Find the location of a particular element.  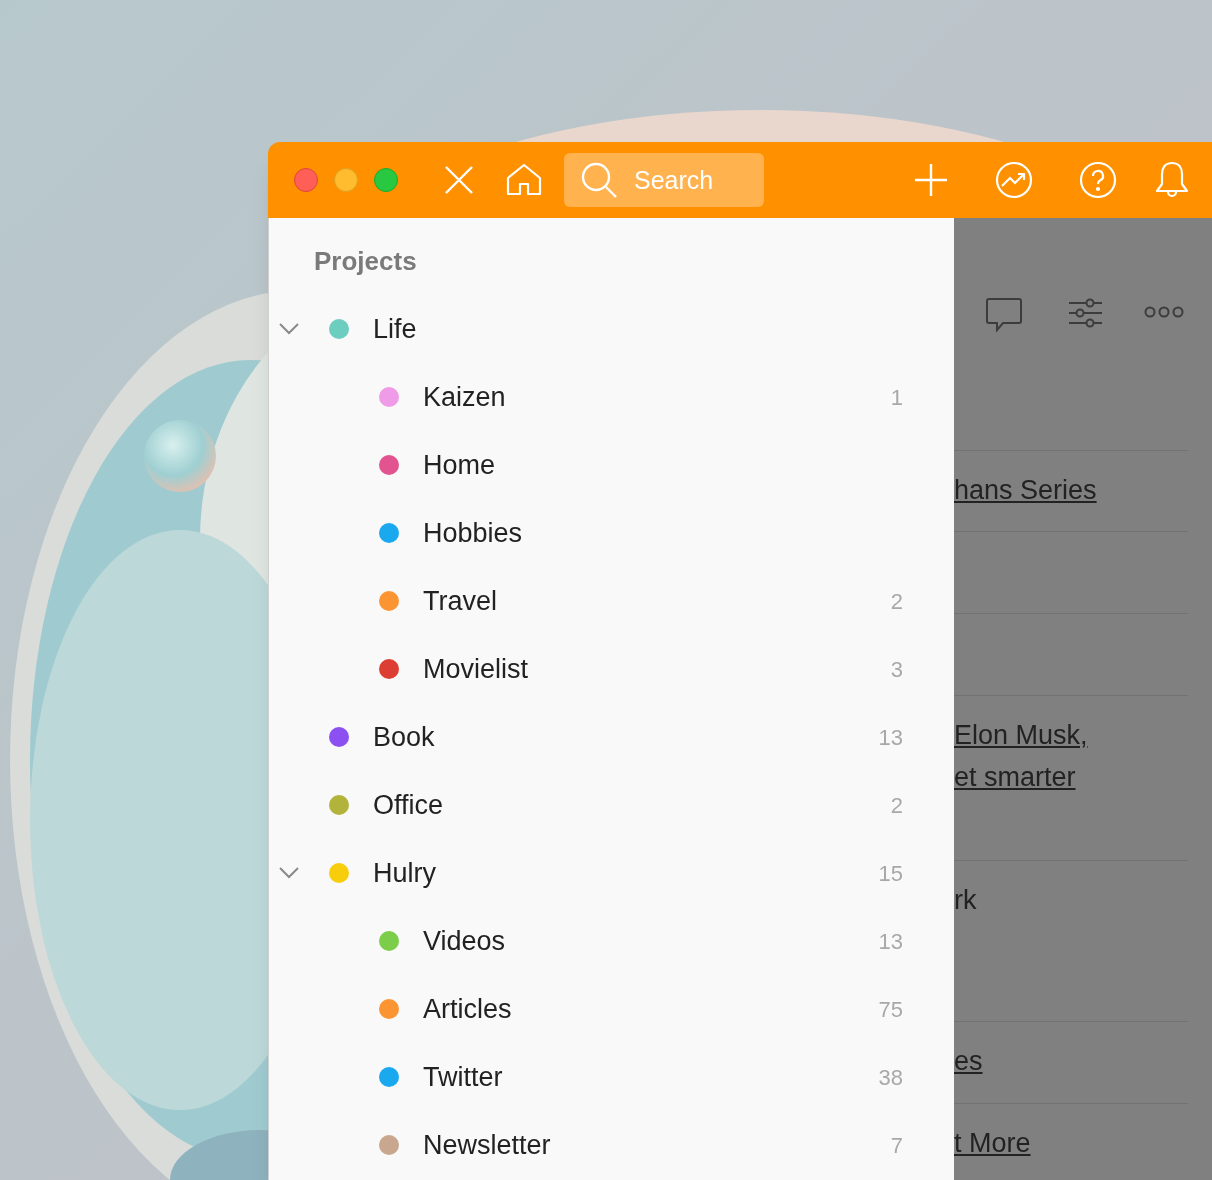

task-link: t More is located at coordinates (992, 1143).